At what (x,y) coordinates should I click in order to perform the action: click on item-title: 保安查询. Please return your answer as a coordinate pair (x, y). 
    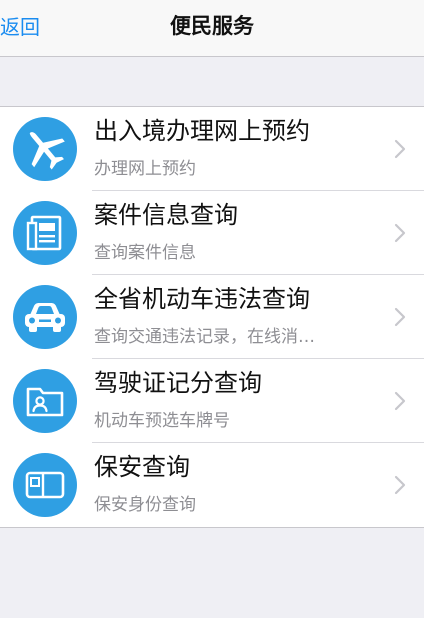
    Looking at the image, I should click on (142, 467).